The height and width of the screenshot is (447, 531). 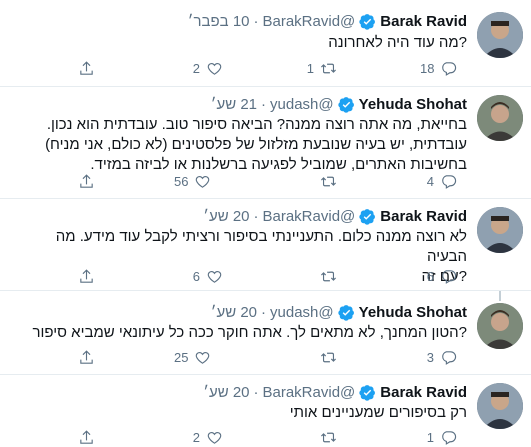 I want to click on reply-count: 6, so click(x=430, y=276).